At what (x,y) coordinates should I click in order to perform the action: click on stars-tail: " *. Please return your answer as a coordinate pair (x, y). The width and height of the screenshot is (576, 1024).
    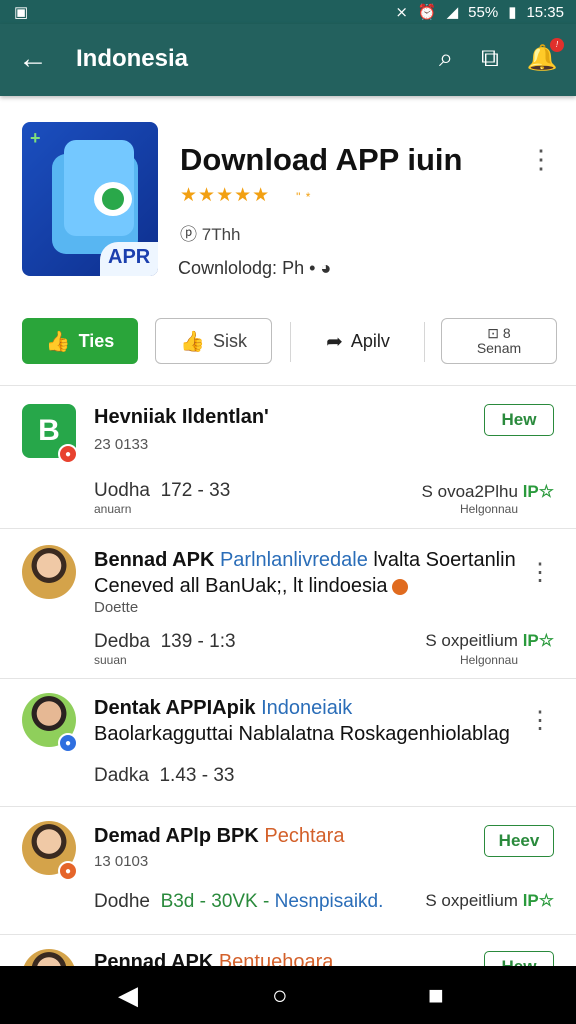
    Looking at the image, I should click on (304, 197).